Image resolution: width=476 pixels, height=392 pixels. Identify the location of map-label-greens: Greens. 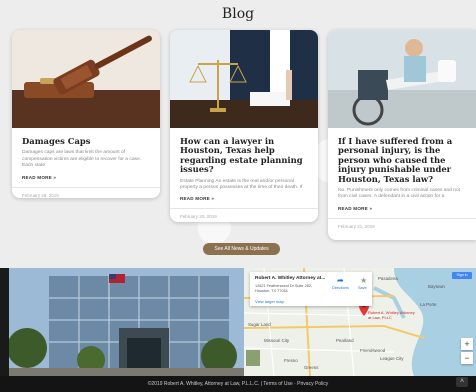
(311, 367).